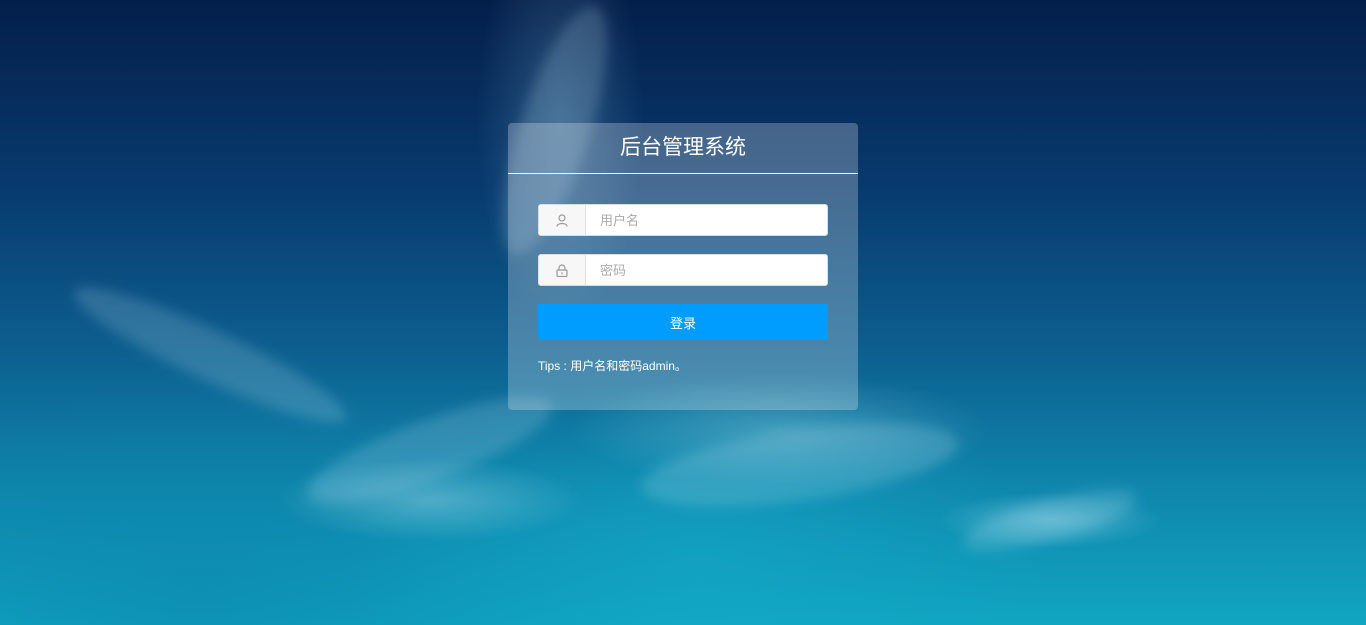  What do you see at coordinates (683, 322) in the screenshot?
I see `login-button: 登录` at bounding box center [683, 322].